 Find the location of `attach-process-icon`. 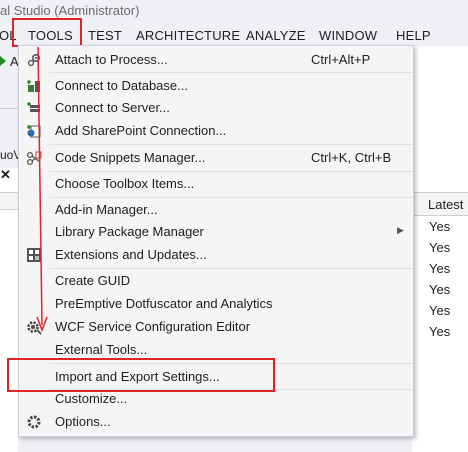

attach-process-icon is located at coordinates (34, 60).